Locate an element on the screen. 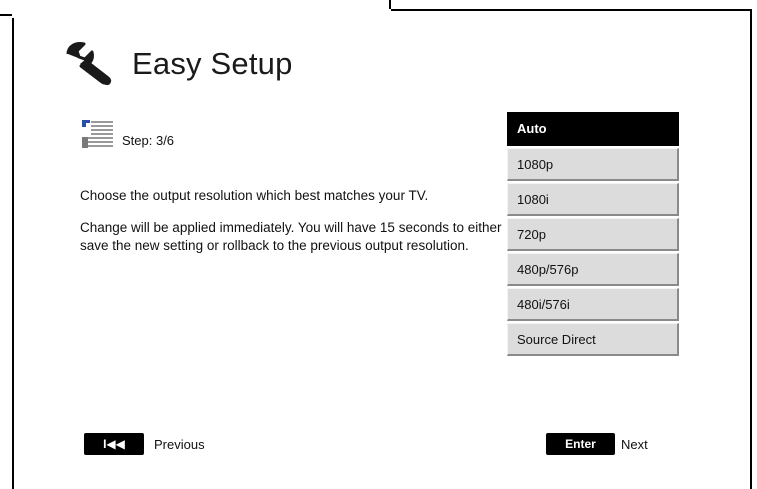 The image size is (757, 489). option-auto: Auto is located at coordinates (593, 129).